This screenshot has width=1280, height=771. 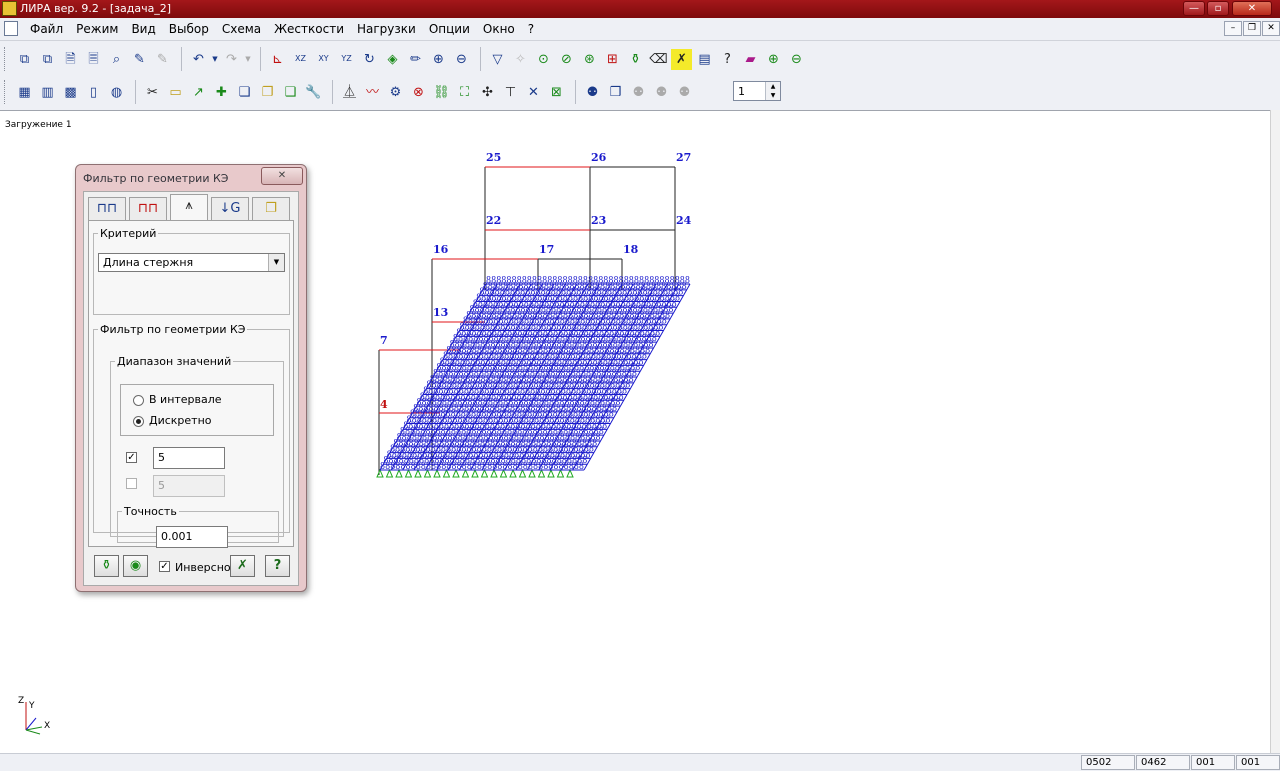 I want to click on copy-icon: ❏, so click(x=244, y=92).